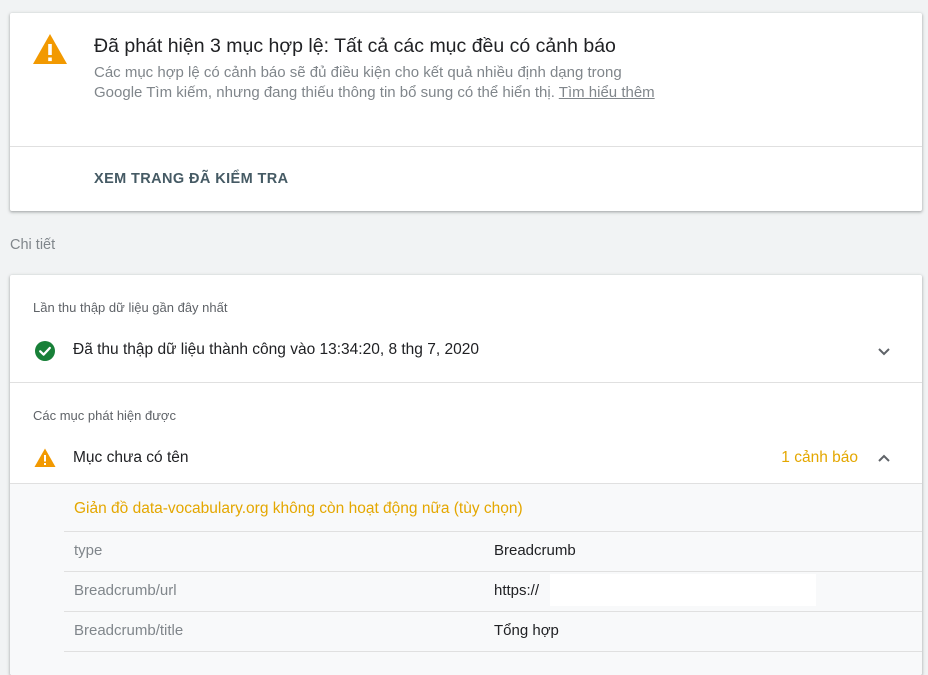 Image resolution: width=928 pixels, height=675 pixels. What do you see at coordinates (129, 630) in the screenshot?
I see `property-key: Breadcrumb/title` at bounding box center [129, 630].